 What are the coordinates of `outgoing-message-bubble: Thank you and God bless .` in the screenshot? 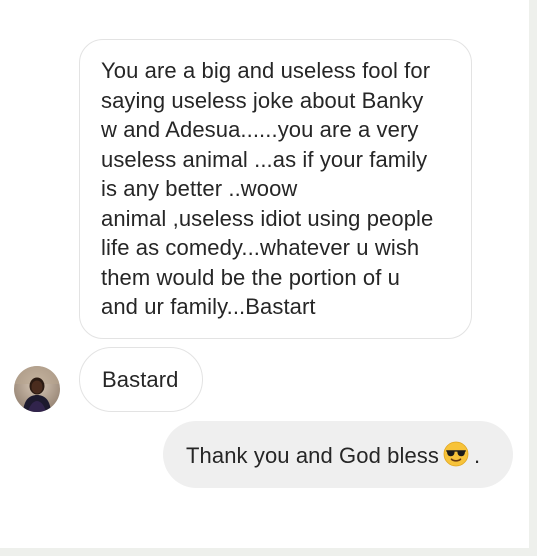 It's located at (338, 454).